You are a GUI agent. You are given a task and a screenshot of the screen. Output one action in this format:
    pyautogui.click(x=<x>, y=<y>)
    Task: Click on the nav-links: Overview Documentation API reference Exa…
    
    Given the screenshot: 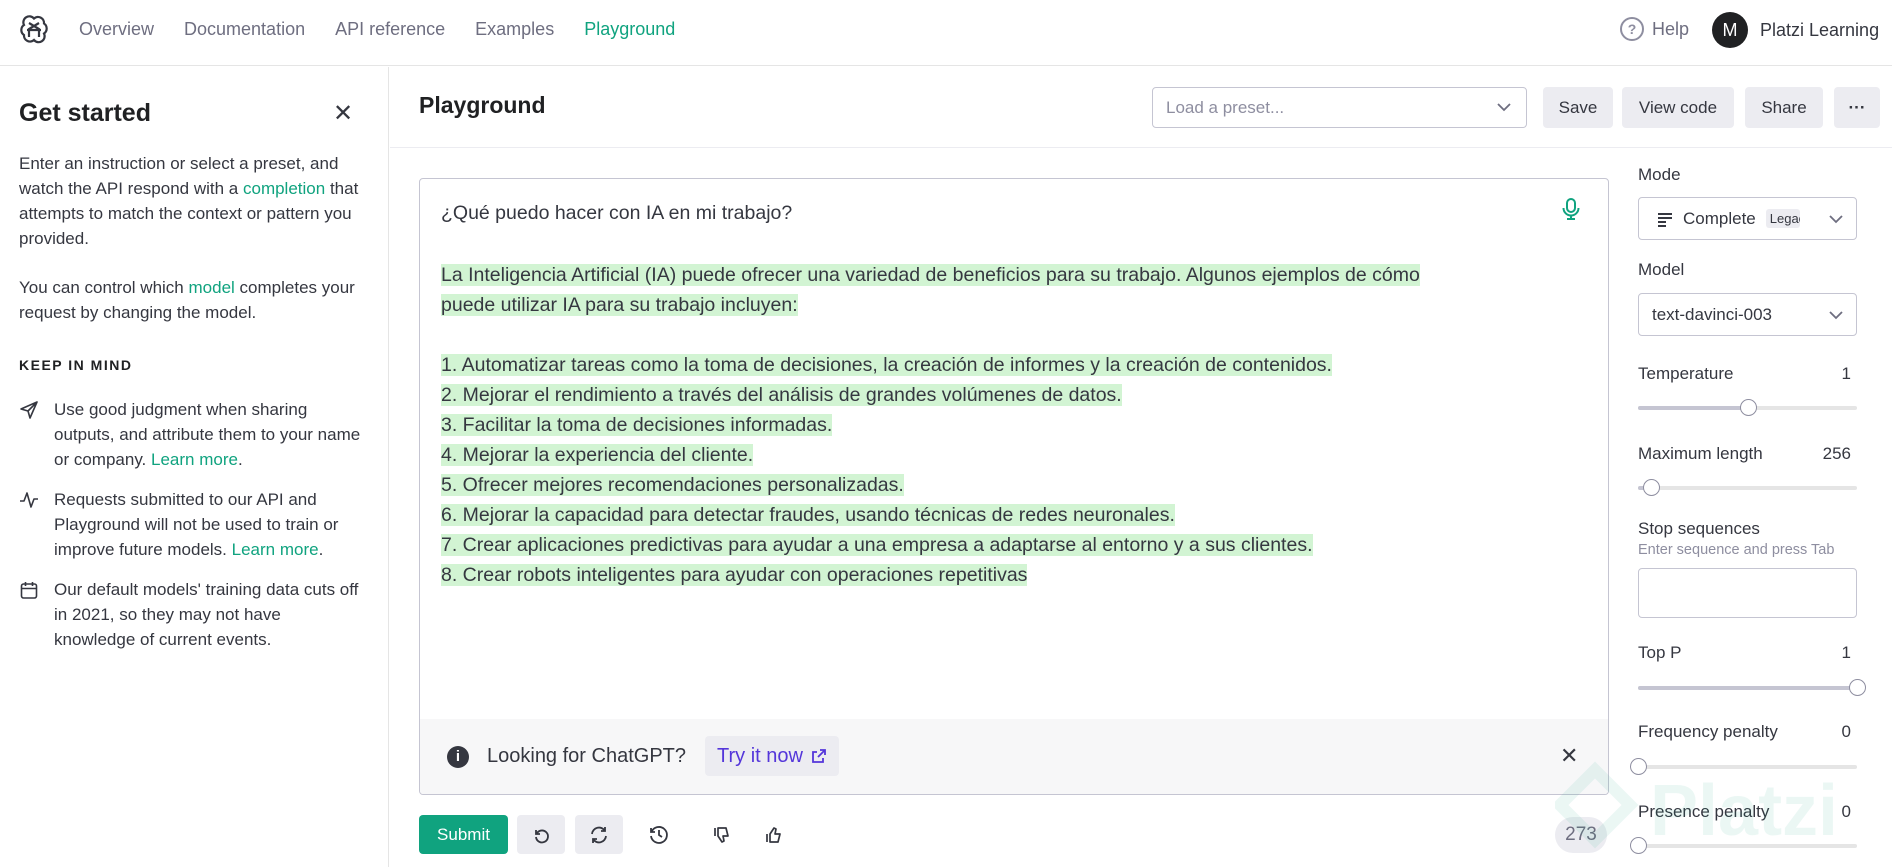 What is the action you would take?
    pyautogui.click(x=392, y=29)
    